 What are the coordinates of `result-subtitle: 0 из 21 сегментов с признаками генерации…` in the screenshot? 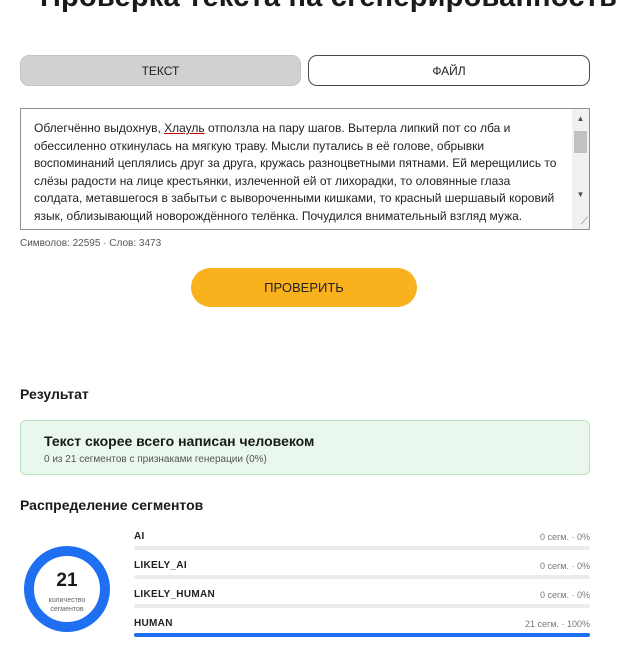 It's located at (155, 459).